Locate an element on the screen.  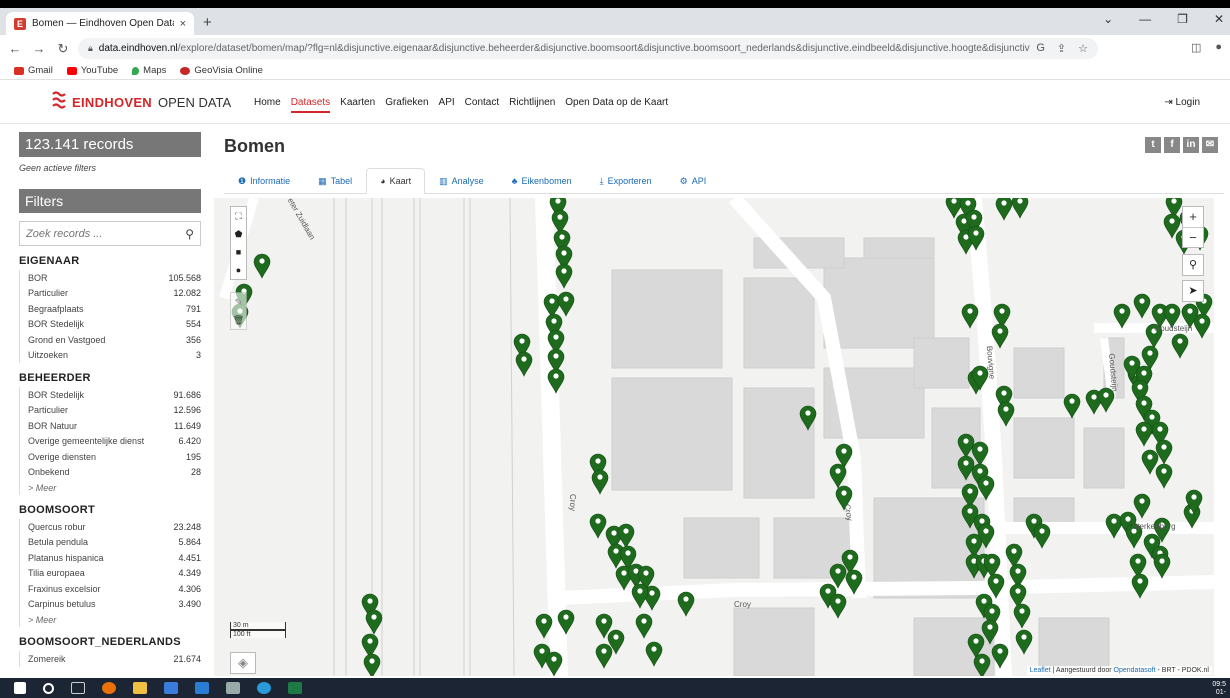
facet-item: Overige gemeentelijke dienst 6.420 is located at coordinates (114, 442).